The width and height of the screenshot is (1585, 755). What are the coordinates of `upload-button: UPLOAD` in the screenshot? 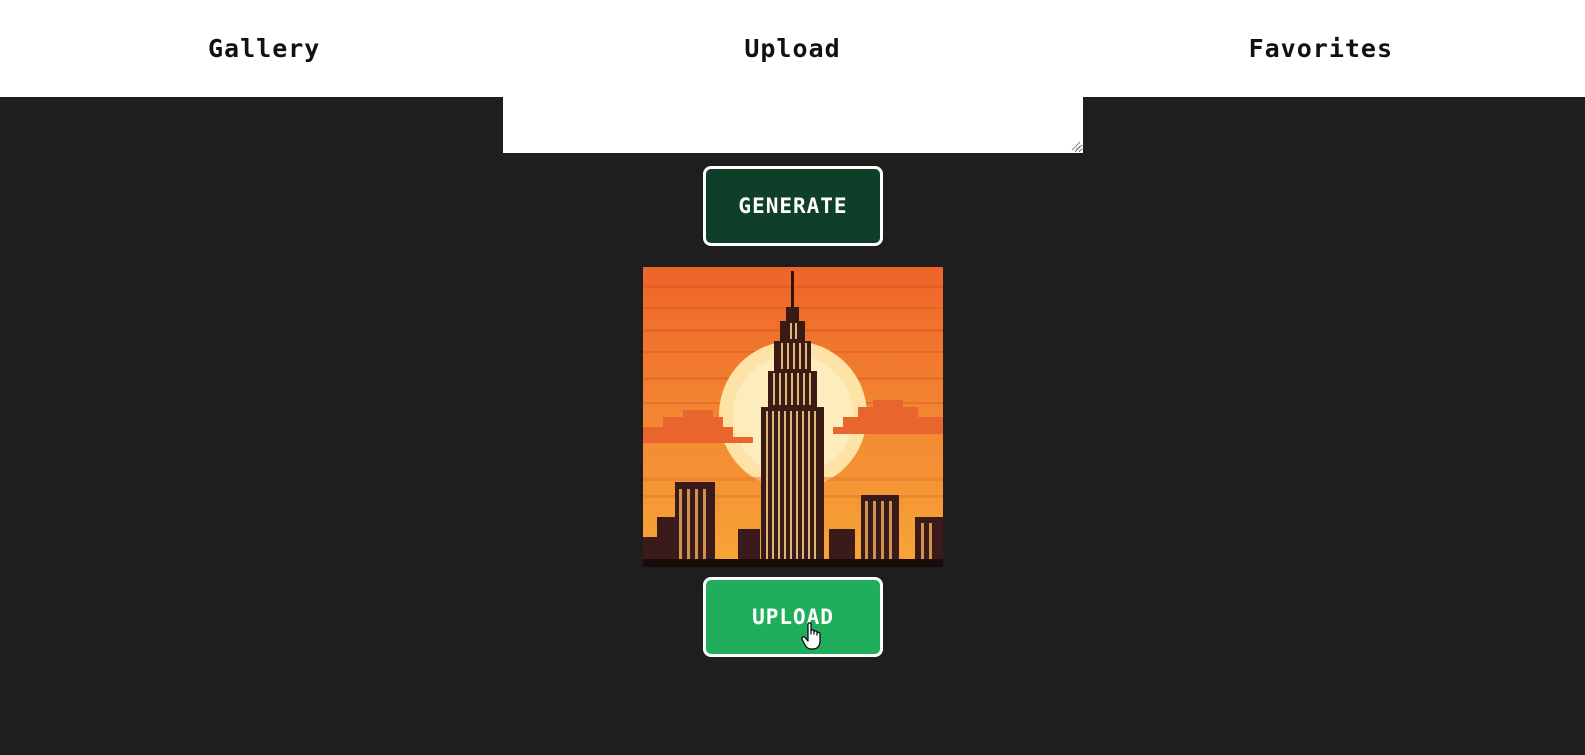 It's located at (793, 617).